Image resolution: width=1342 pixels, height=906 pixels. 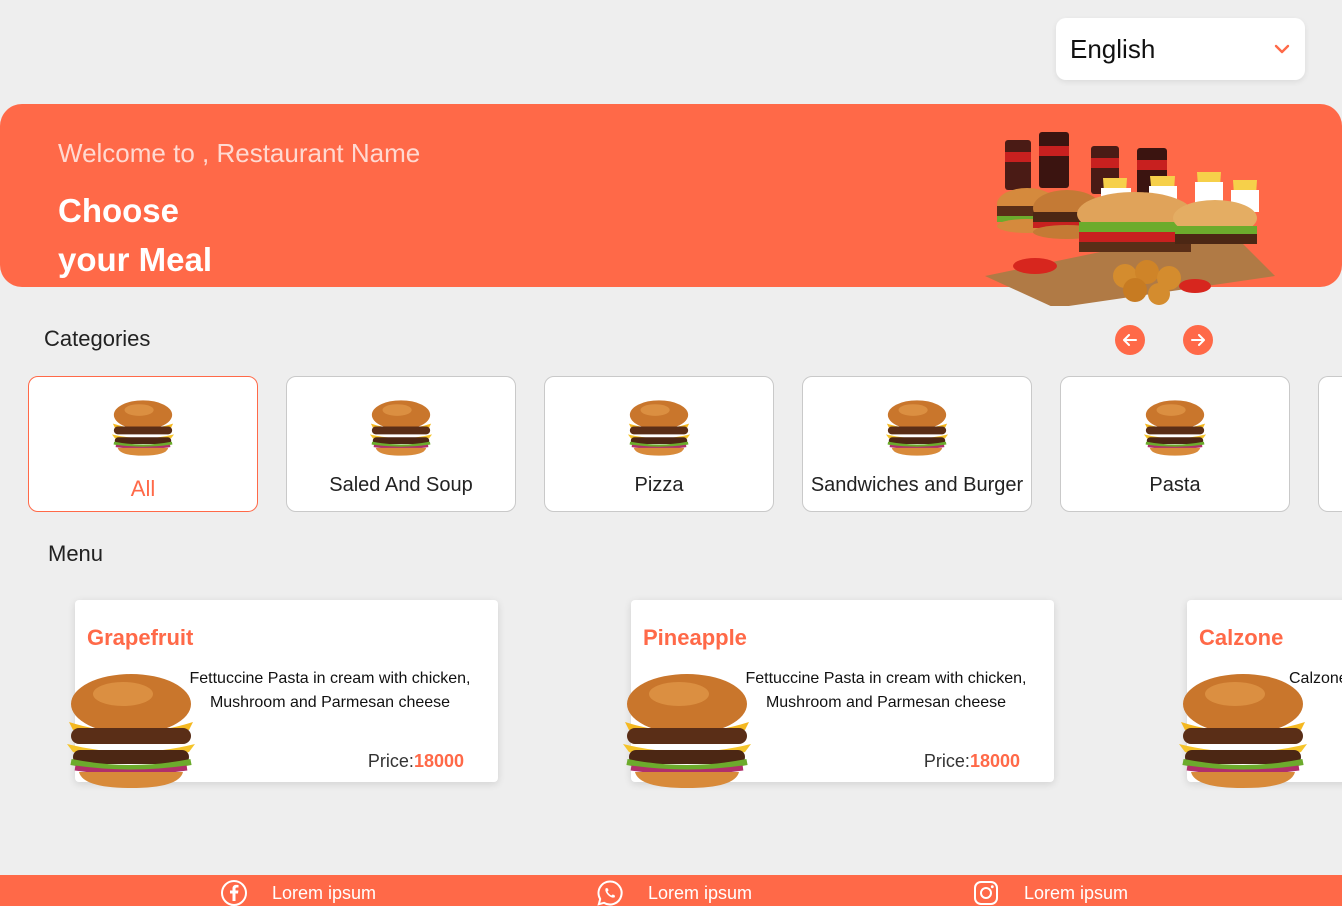 I want to click on arrow-left-icon, so click(x=1130, y=340).